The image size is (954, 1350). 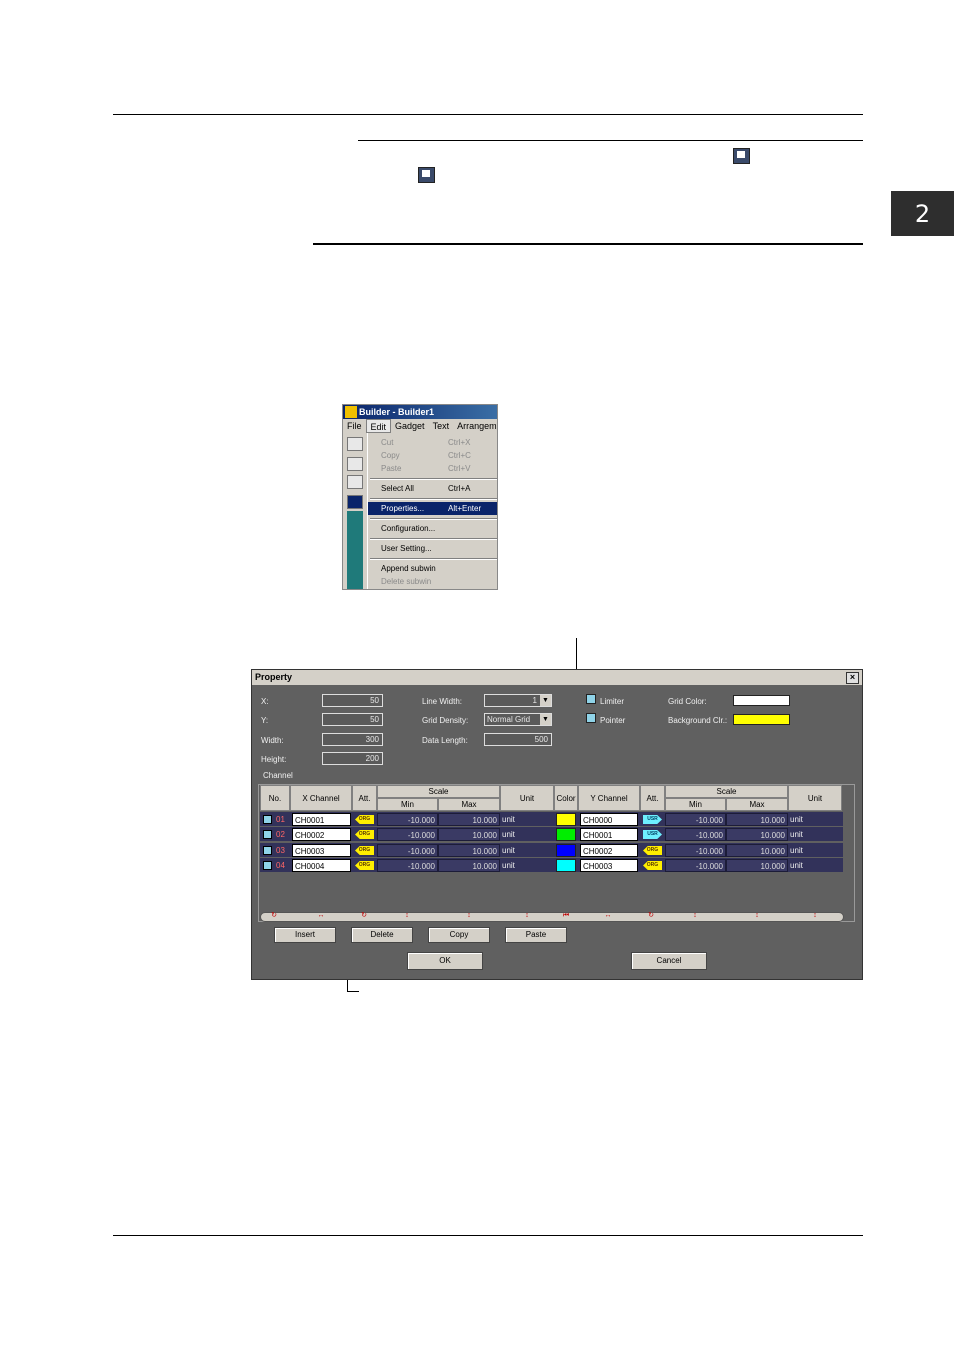 What do you see at coordinates (557, 677) in the screenshot?
I see `dialog-title-bar: Property ×` at bounding box center [557, 677].